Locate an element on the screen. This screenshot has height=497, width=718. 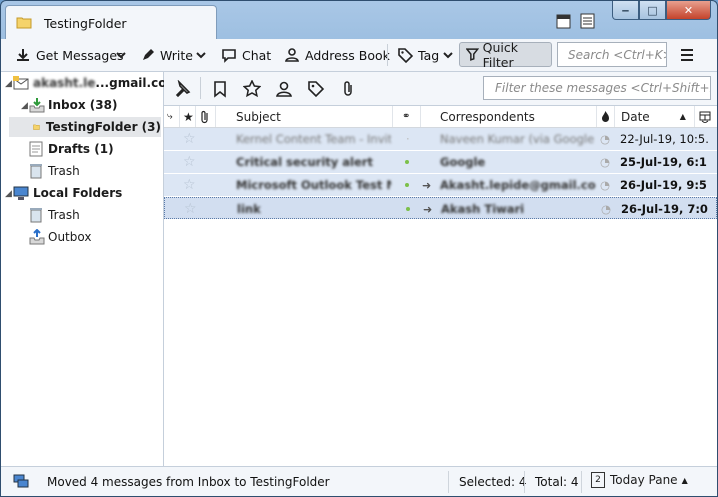
write-label: Write is located at coordinates (177, 55).